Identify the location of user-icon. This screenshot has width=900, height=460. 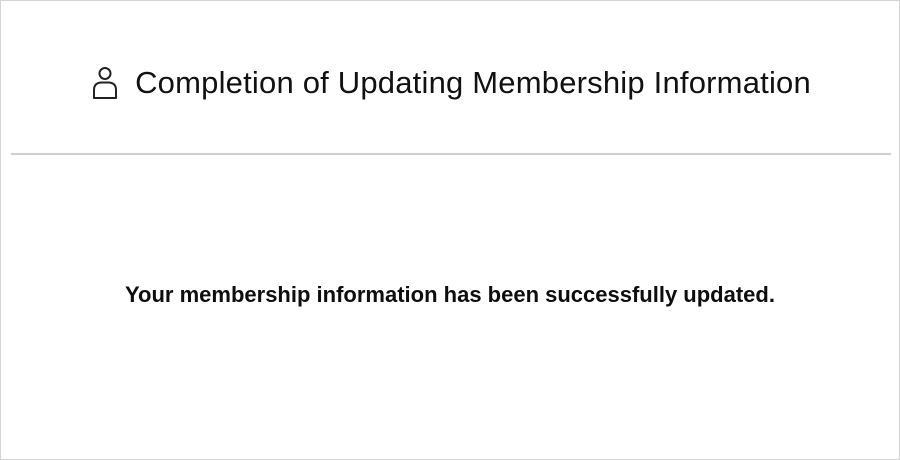
(105, 83).